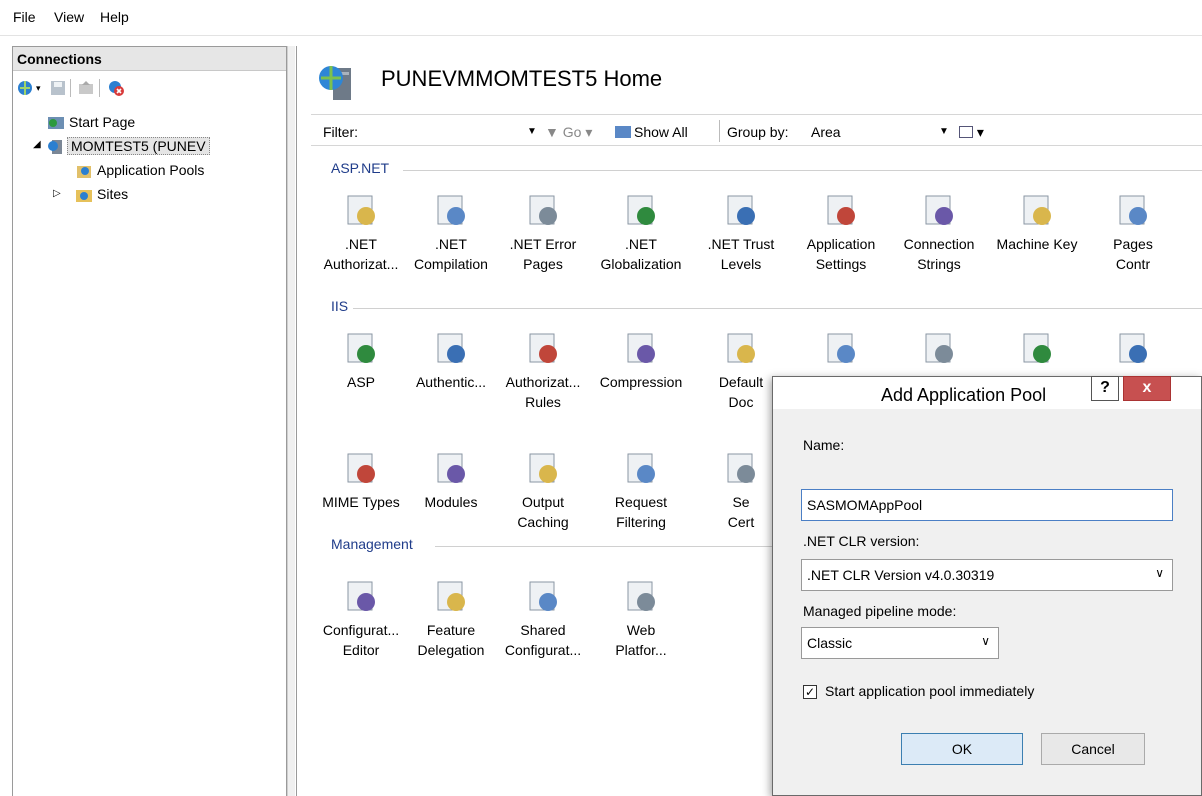  Describe the element at coordinates (1133, 210) in the screenshot. I see `pages-controls-icon` at that location.